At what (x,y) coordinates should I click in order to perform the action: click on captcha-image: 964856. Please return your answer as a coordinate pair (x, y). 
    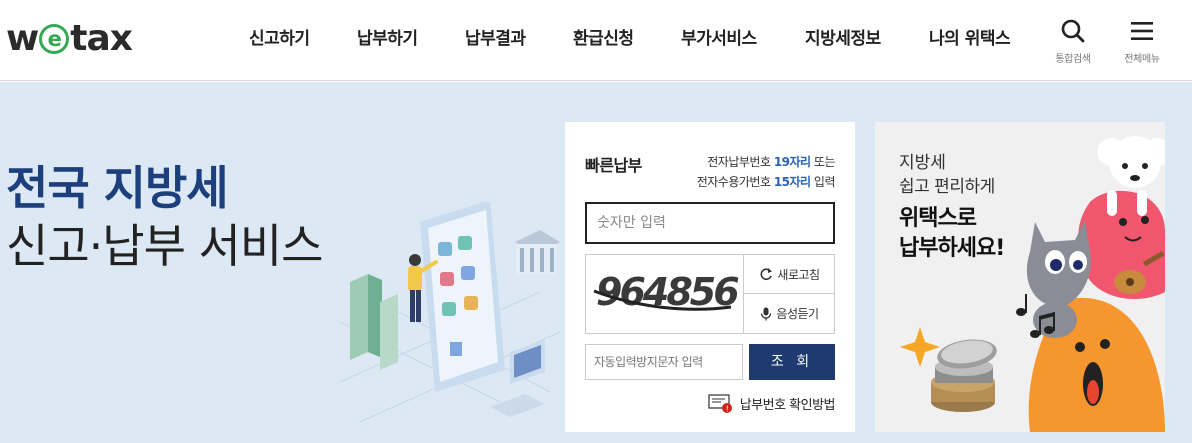
    Looking at the image, I should click on (665, 294).